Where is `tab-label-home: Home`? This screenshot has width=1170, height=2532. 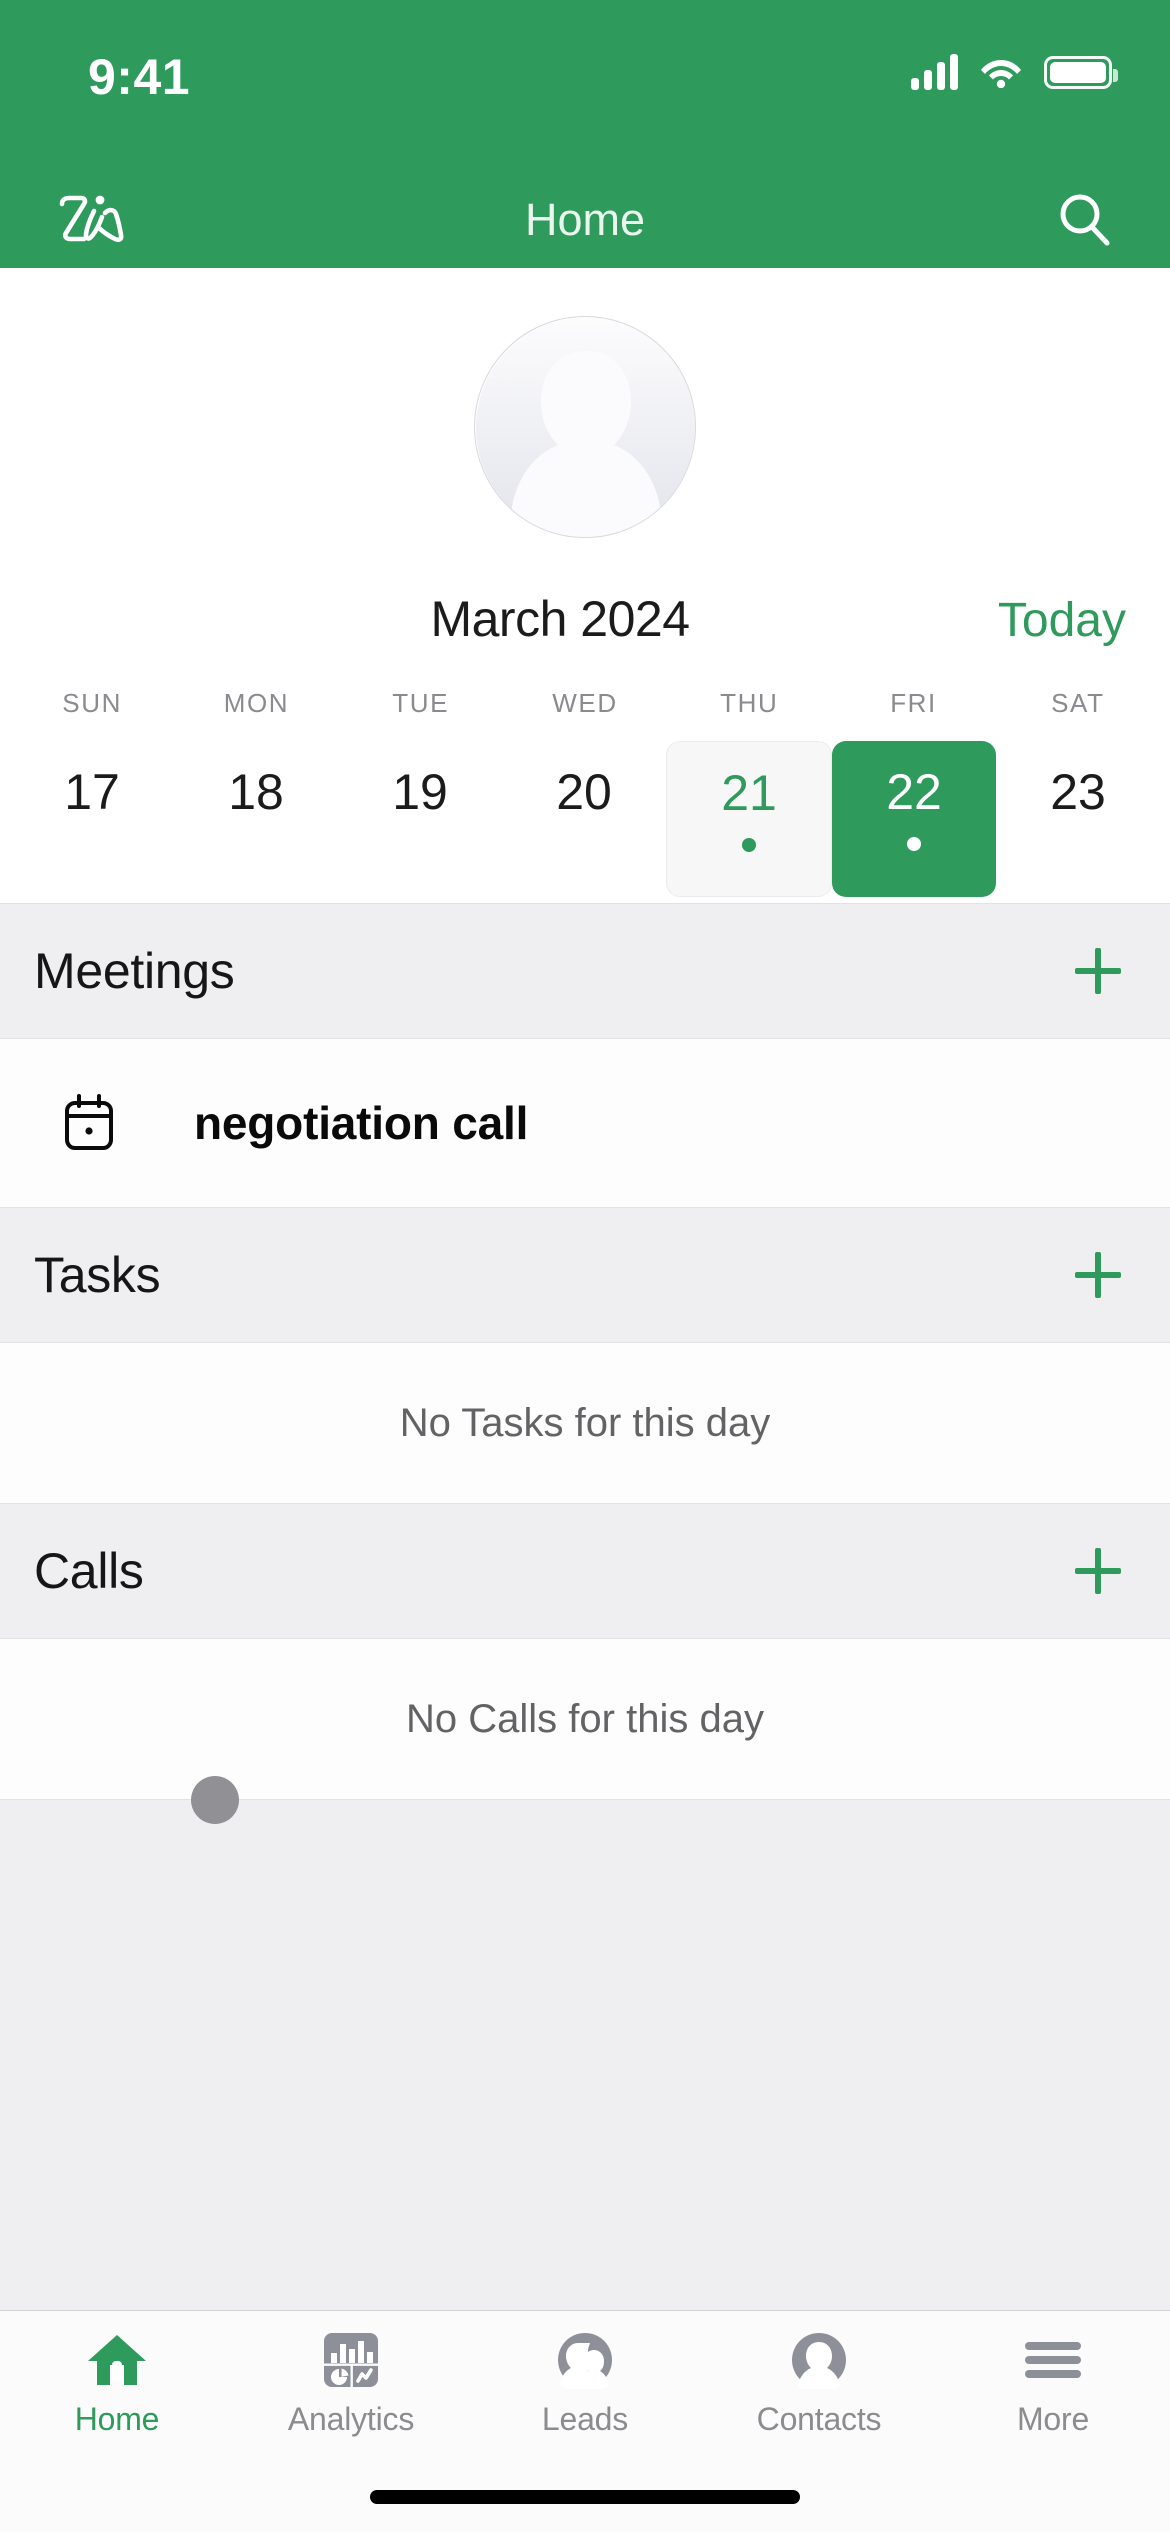 tab-label-home: Home is located at coordinates (117, 2419).